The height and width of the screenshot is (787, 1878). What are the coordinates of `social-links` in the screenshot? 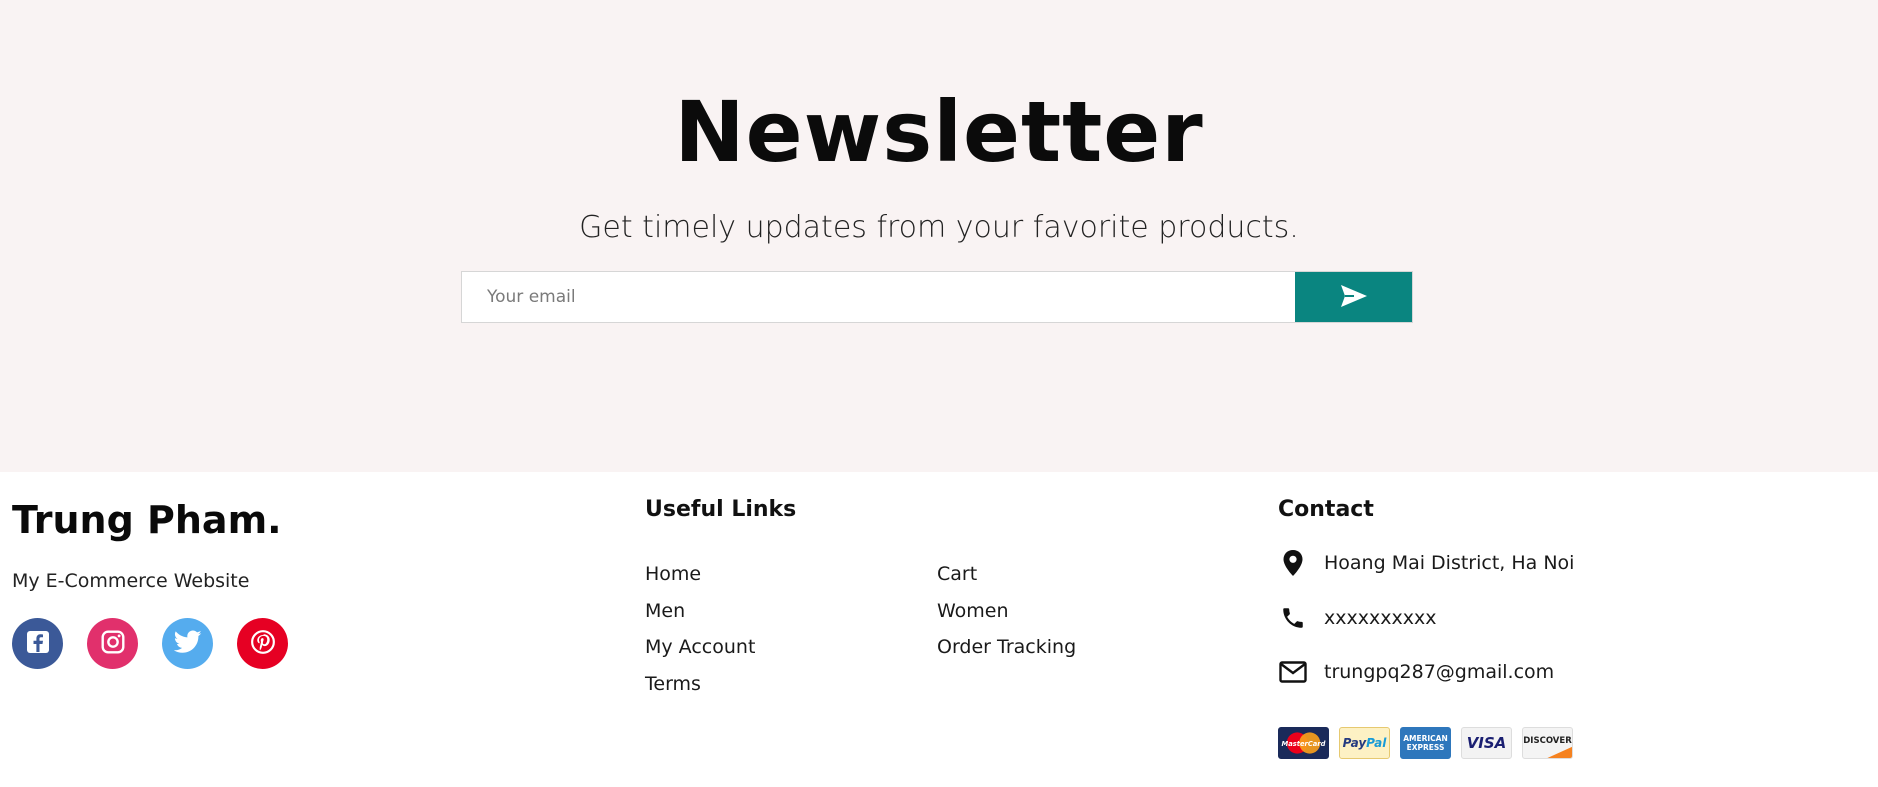 It's located at (150, 643).